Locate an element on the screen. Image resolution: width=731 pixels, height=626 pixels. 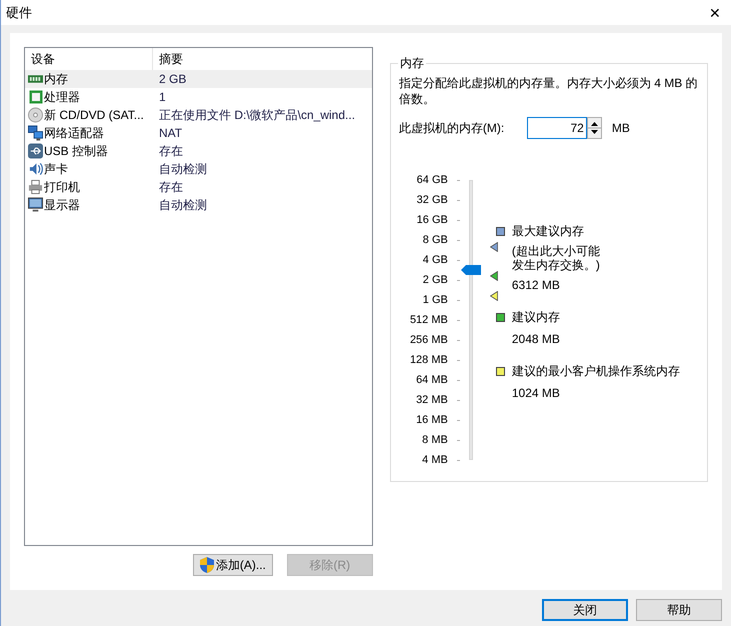
device-name: 显示器 is located at coordinates (62, 205).